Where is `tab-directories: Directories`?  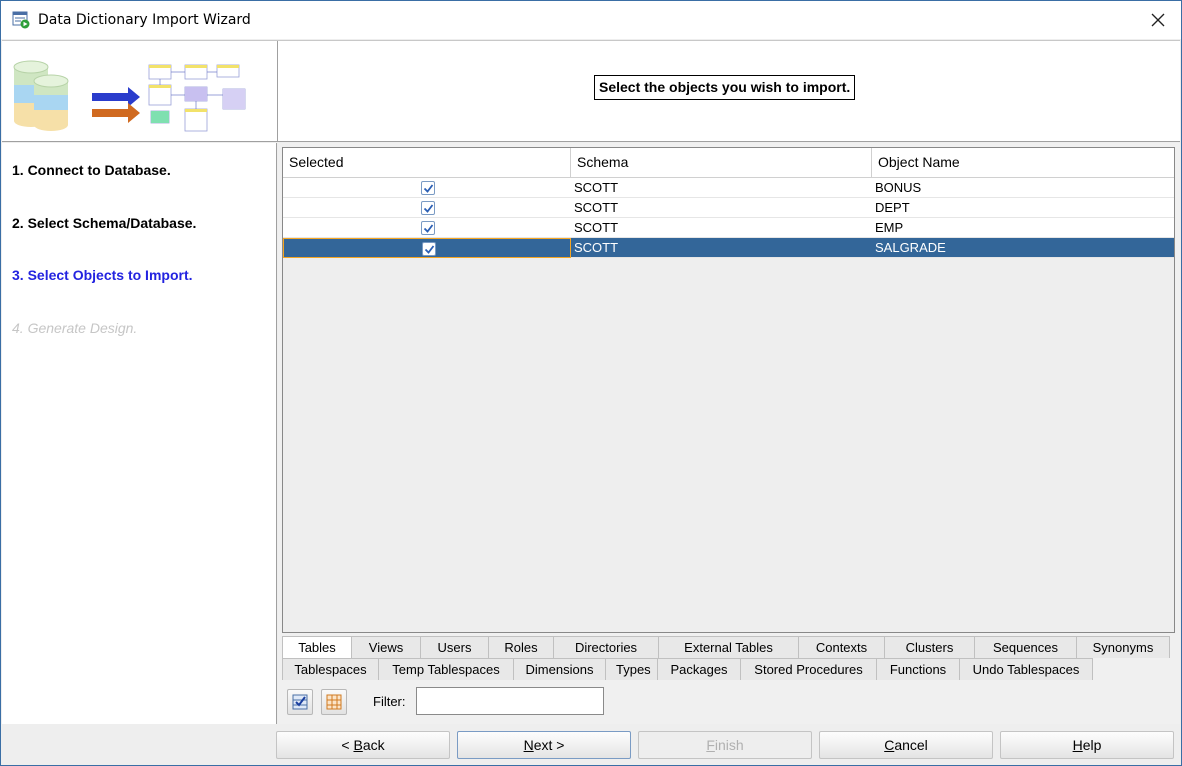
tab-directories: Directories is located at coordinates (606, 647).